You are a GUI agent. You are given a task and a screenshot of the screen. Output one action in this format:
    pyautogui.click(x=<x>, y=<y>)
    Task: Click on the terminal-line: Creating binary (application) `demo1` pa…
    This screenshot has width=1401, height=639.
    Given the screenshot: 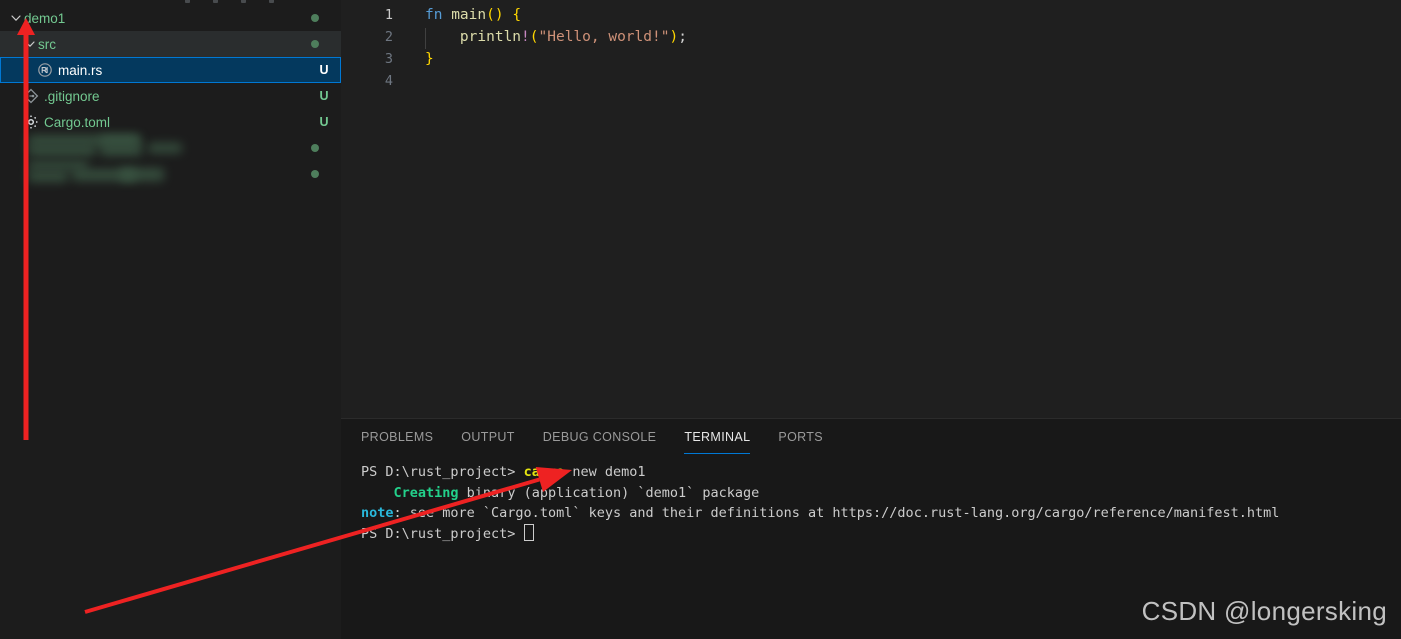 What is the action you would take?
    pyautogui.click(x=881, y=493)
    